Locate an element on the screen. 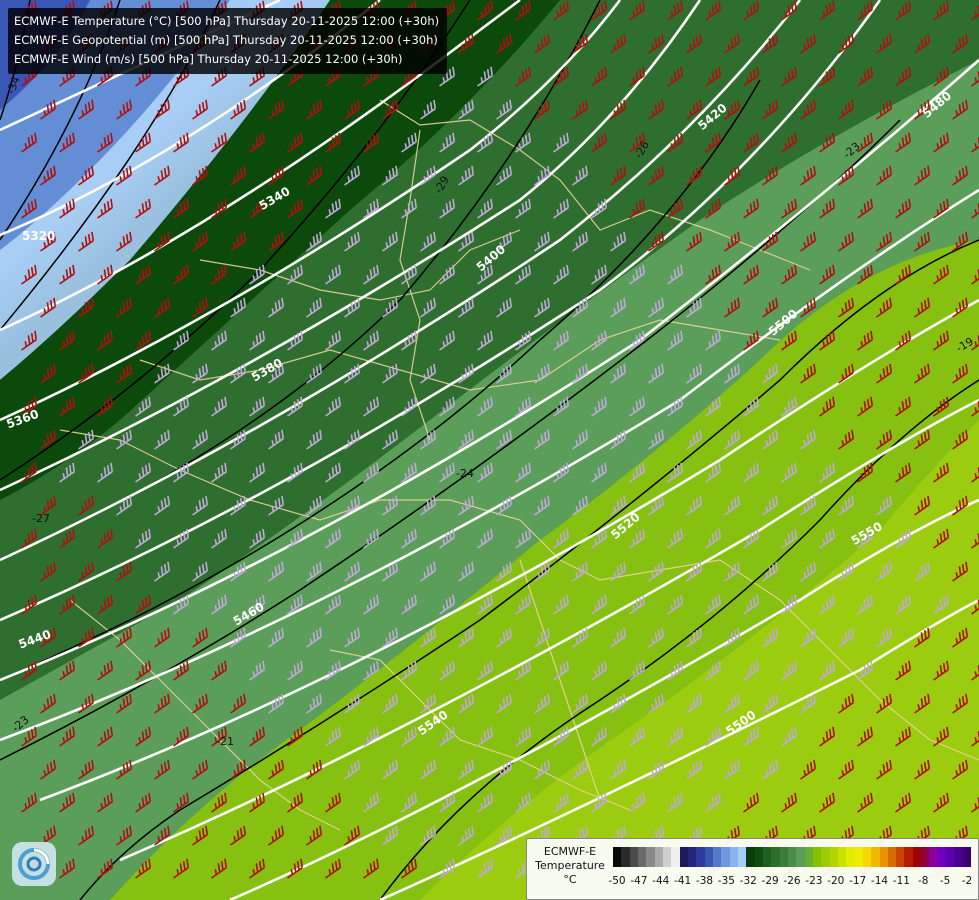 The height and width of the screenshot is (900, 979). geopotential-label: 5320 is located at coordinates (38, 236).